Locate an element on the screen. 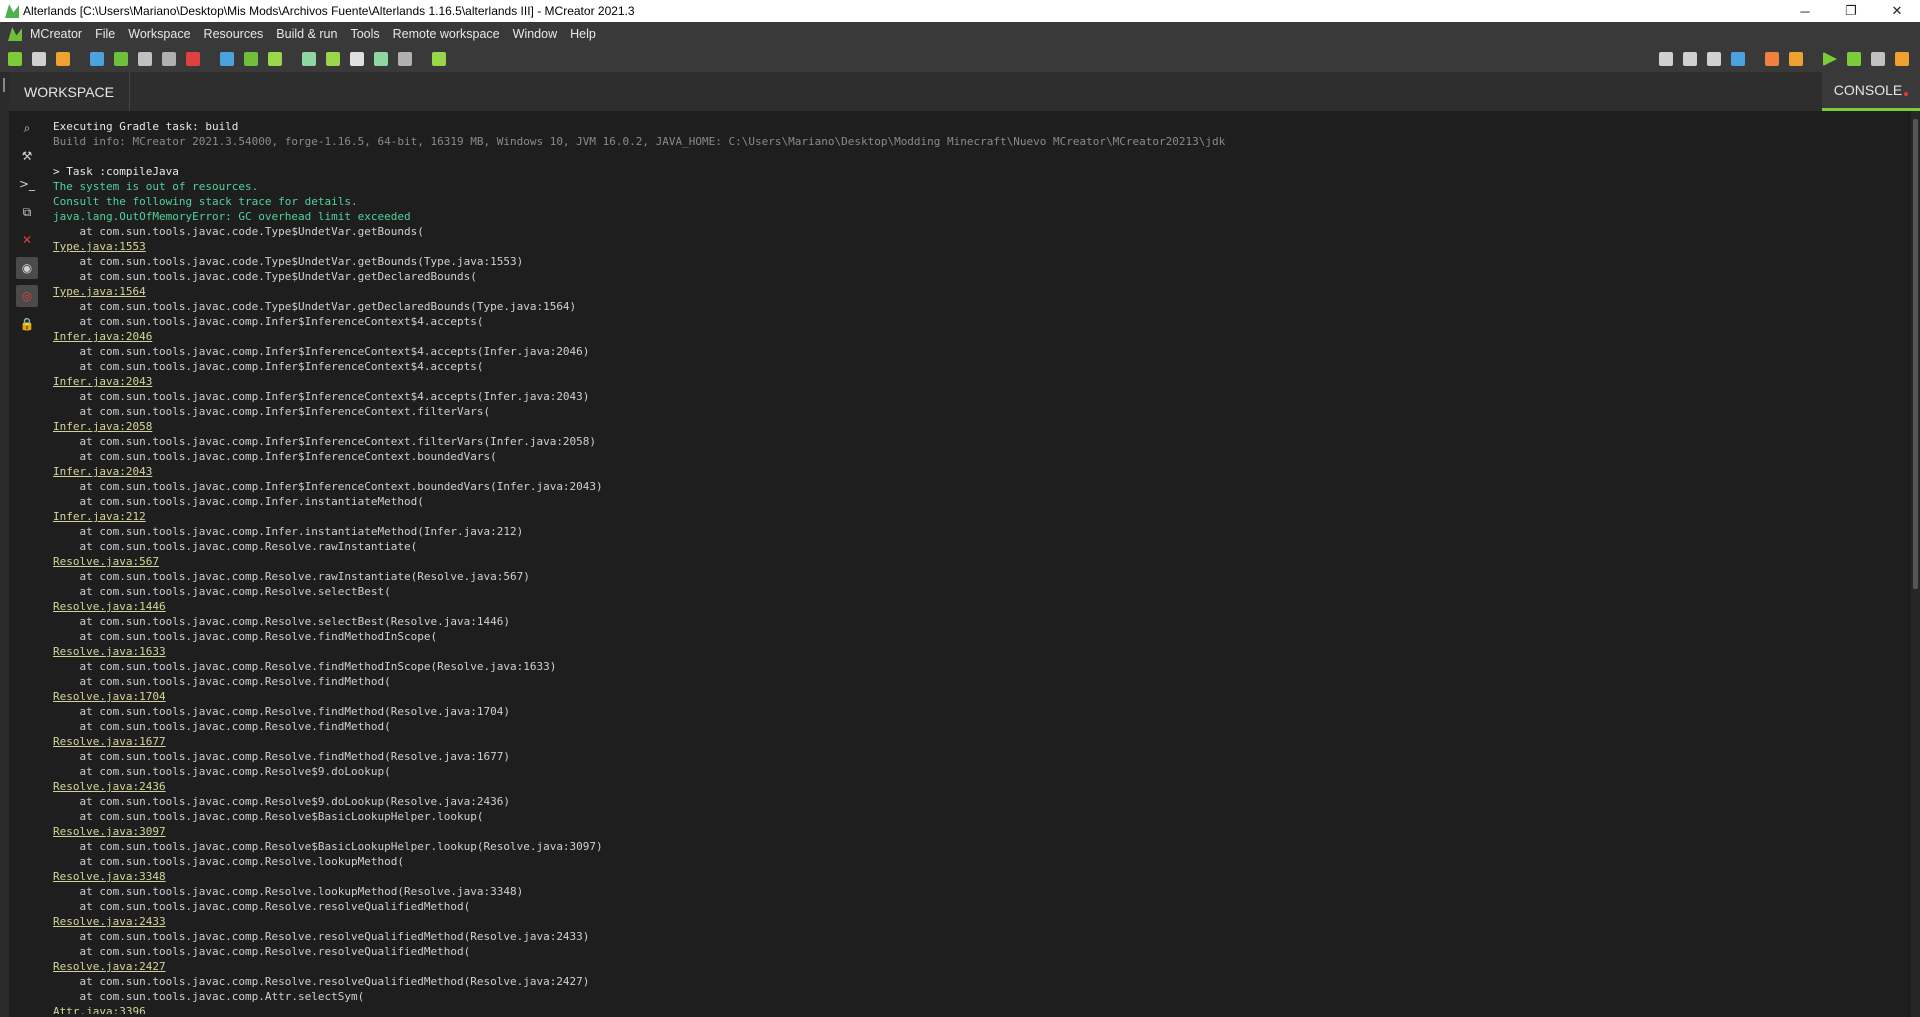 The image size is (1920, 1017). resources-icon is located at coordinates (97, 59).